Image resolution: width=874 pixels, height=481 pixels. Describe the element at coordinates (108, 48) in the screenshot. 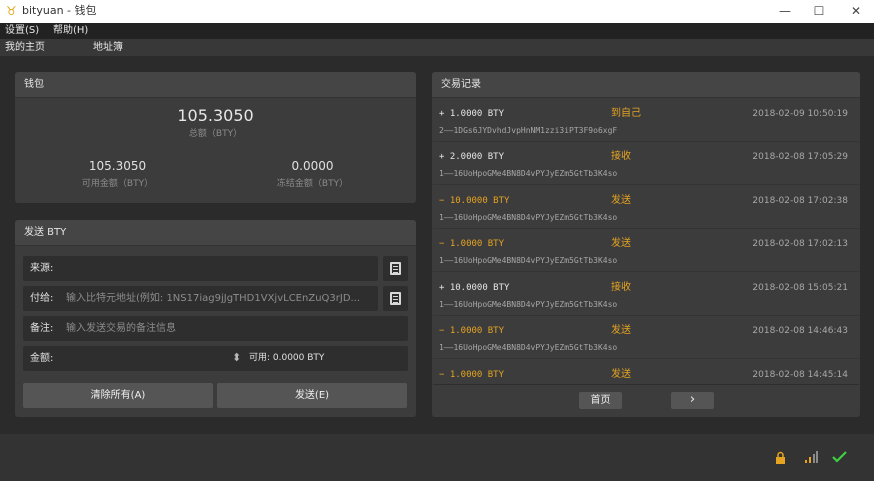

I see `nav-addressbook: 地址簿` at that location.